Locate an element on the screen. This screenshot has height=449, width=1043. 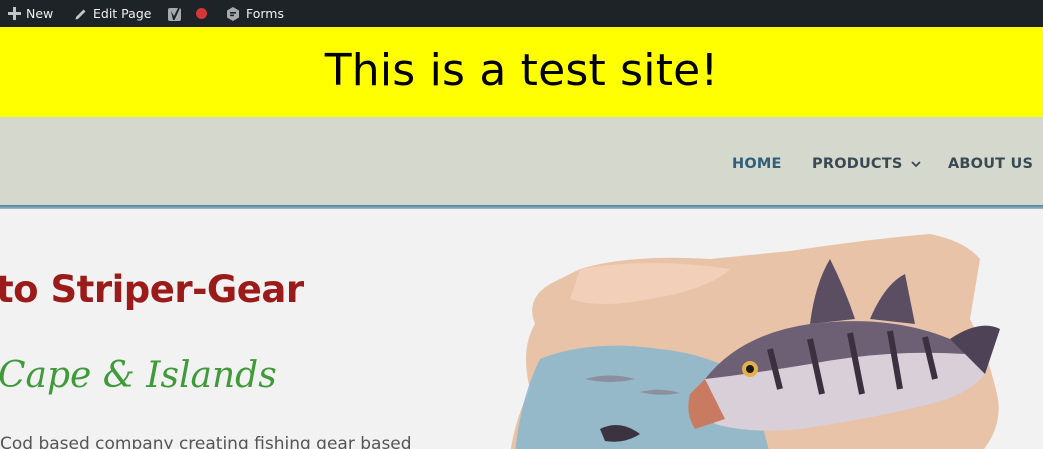
yoast-seo-button is located at coordinates (176, 13).